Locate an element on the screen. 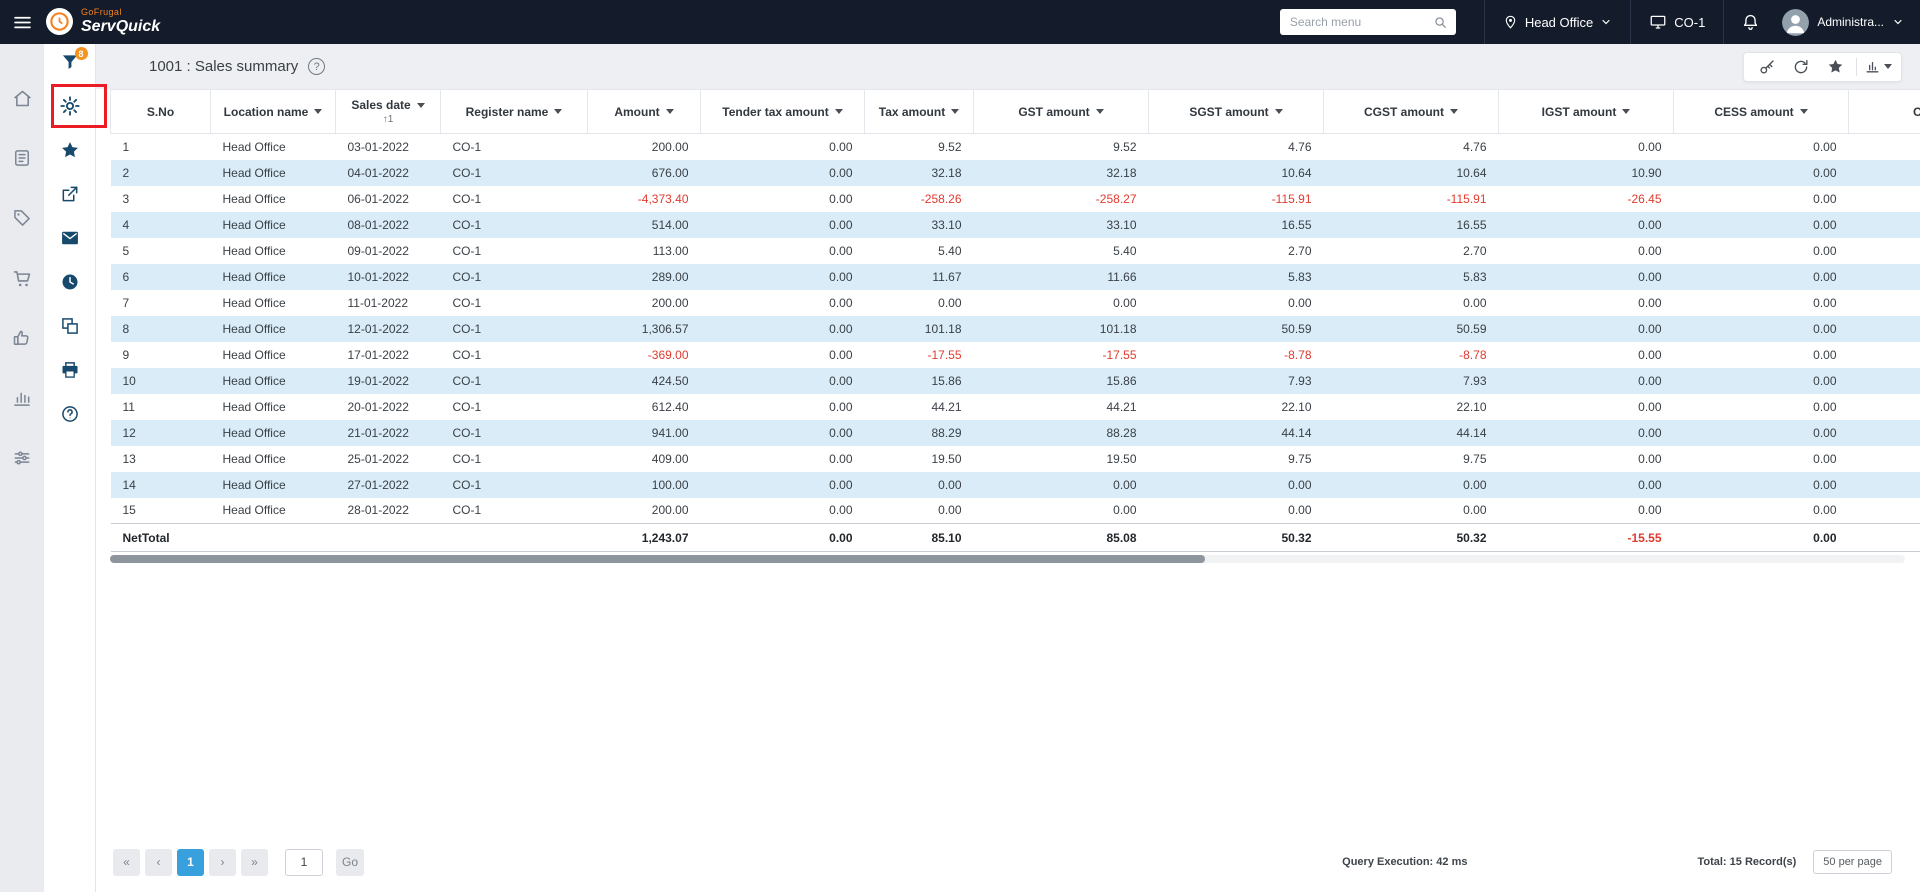  page-number-input is located at coordinates (304, 862).